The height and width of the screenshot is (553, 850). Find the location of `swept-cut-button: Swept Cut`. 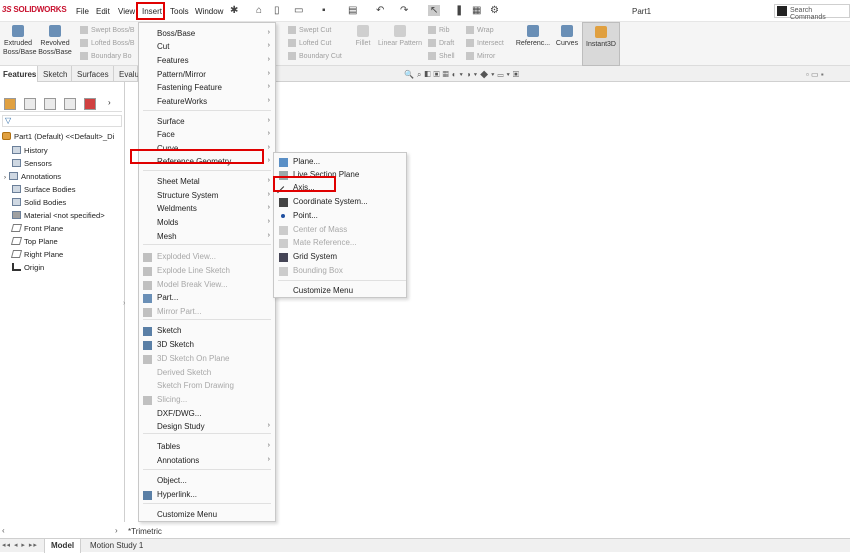

swept-cut-button: Swept Cut is located at coordinates (309, 30).